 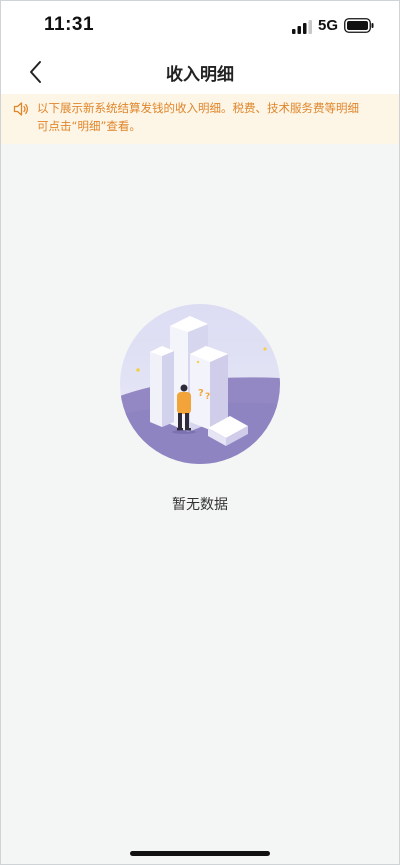 What do you see at coordinates (200, 853) in the screenshot?
I see `home-indicator` at bounding box center [200, 853].